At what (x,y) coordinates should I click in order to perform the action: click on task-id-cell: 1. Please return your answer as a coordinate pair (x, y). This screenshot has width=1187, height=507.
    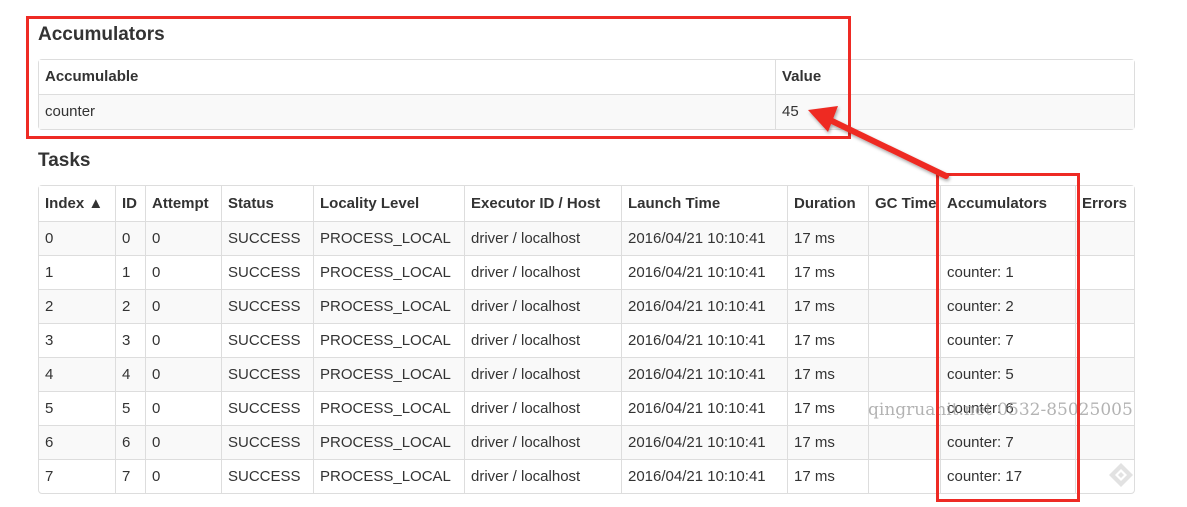
    Looking at the image, I should click on (130, 272).